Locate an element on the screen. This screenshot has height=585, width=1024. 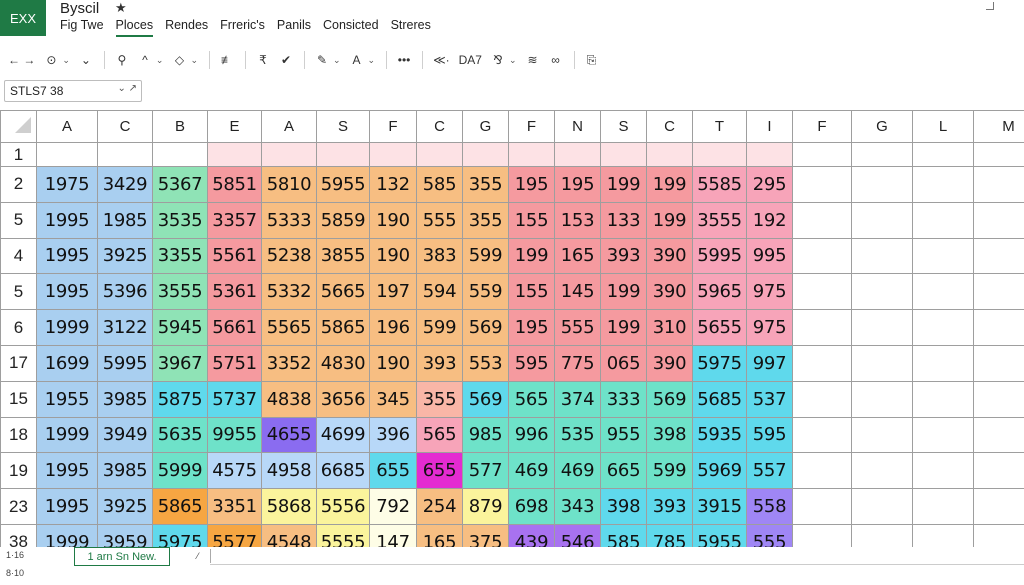
cell: 390 is located at coordinates (669, 292).